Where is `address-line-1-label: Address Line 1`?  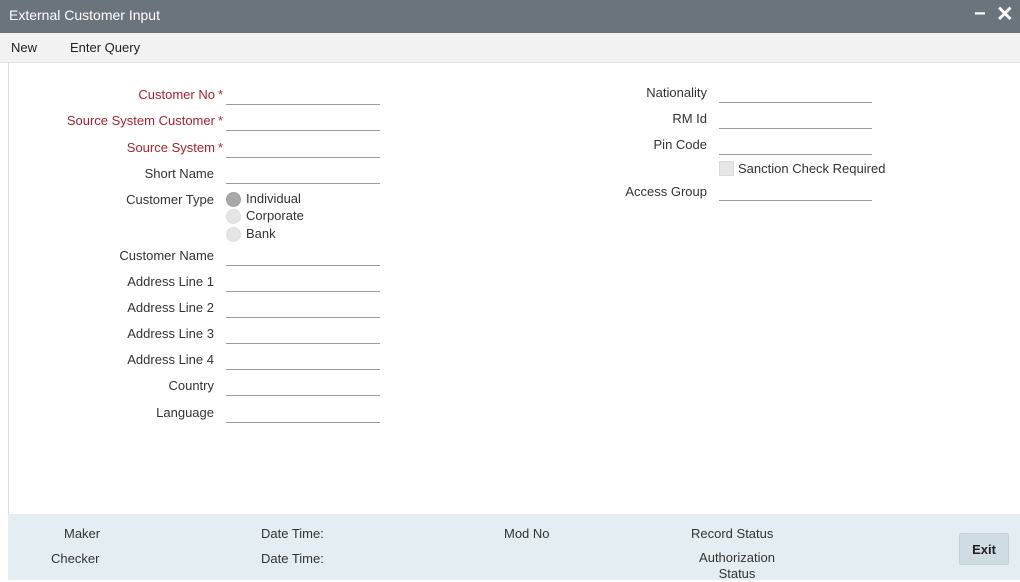
address-line-1-label: Address Line 1 is located at coordinates (170, 281).